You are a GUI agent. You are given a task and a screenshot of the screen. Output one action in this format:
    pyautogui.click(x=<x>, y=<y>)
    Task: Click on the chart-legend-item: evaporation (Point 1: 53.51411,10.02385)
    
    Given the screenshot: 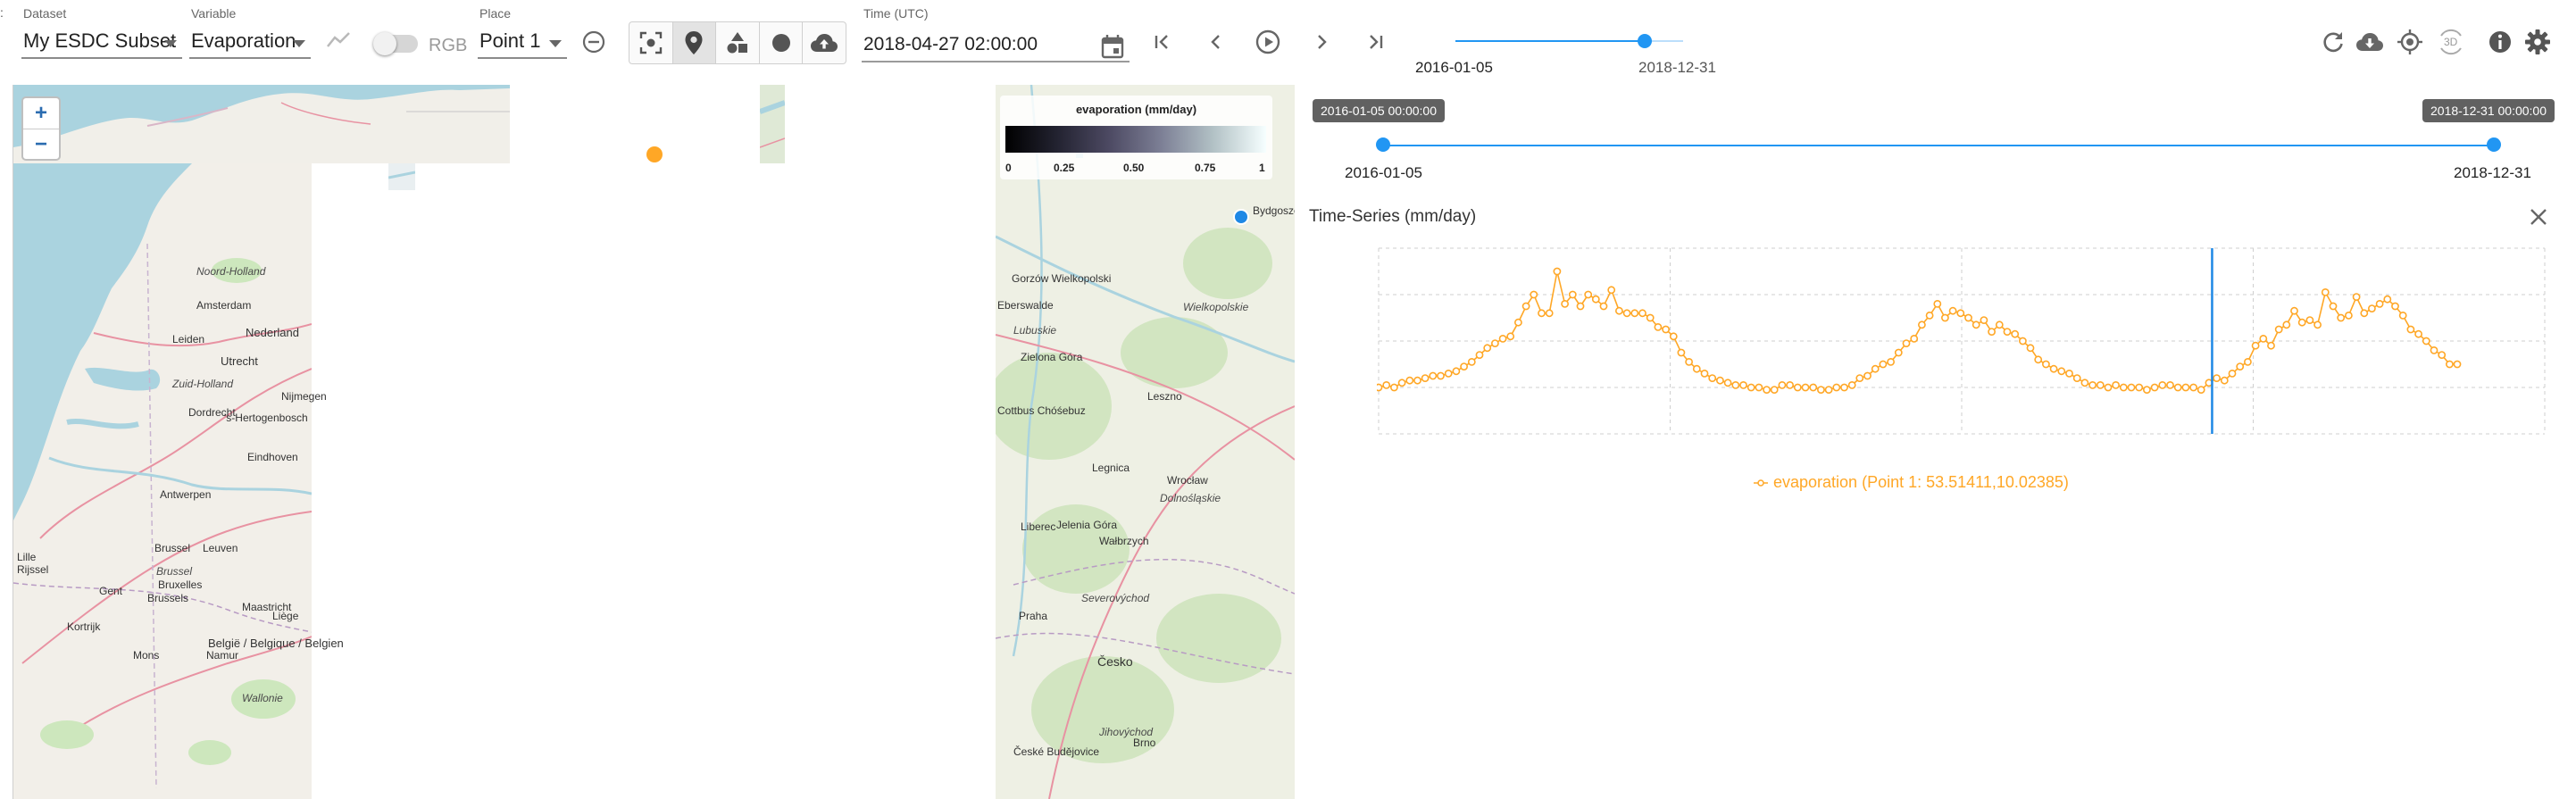 What is the action you would take?
    pyautogui.click(x=1911, y=482)
    